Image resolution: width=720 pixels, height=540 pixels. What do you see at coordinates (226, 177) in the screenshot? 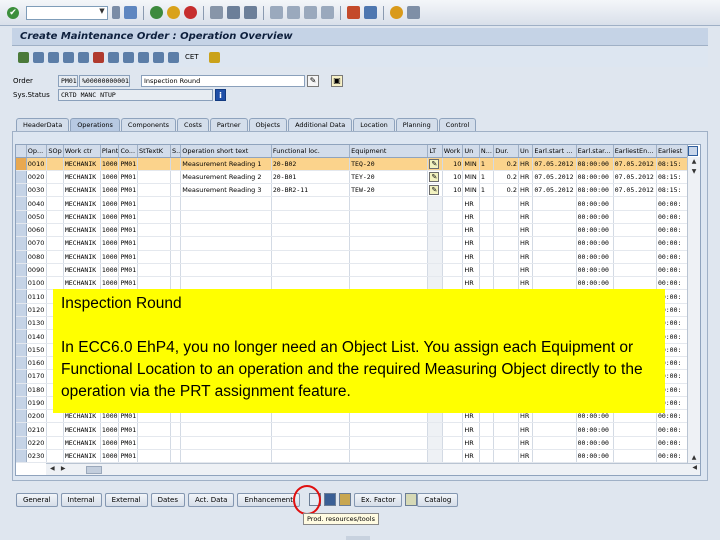
I see `table-cell: Measurement Reading 2` at bounding box center [226, 177].